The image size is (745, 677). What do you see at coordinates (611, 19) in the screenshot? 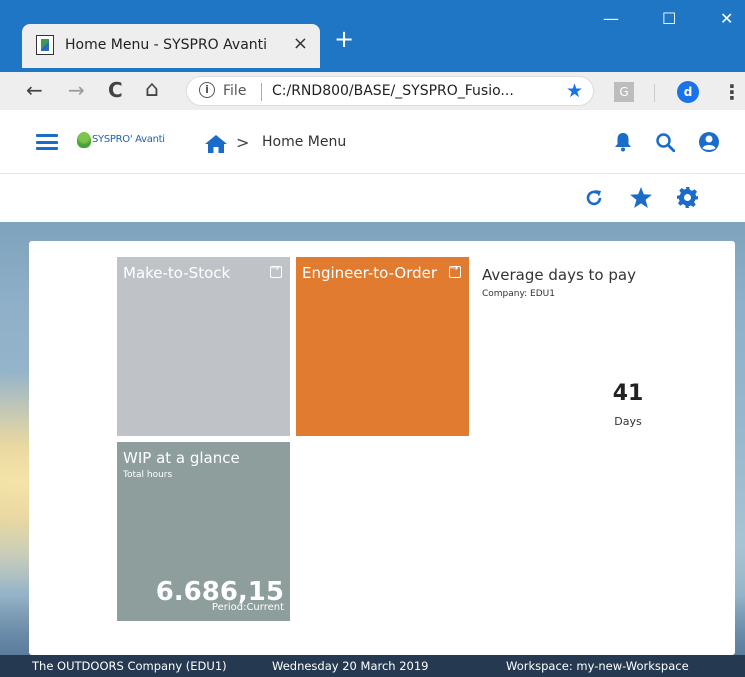
I see `minimize-button: —` at bounding box center [611, 19].